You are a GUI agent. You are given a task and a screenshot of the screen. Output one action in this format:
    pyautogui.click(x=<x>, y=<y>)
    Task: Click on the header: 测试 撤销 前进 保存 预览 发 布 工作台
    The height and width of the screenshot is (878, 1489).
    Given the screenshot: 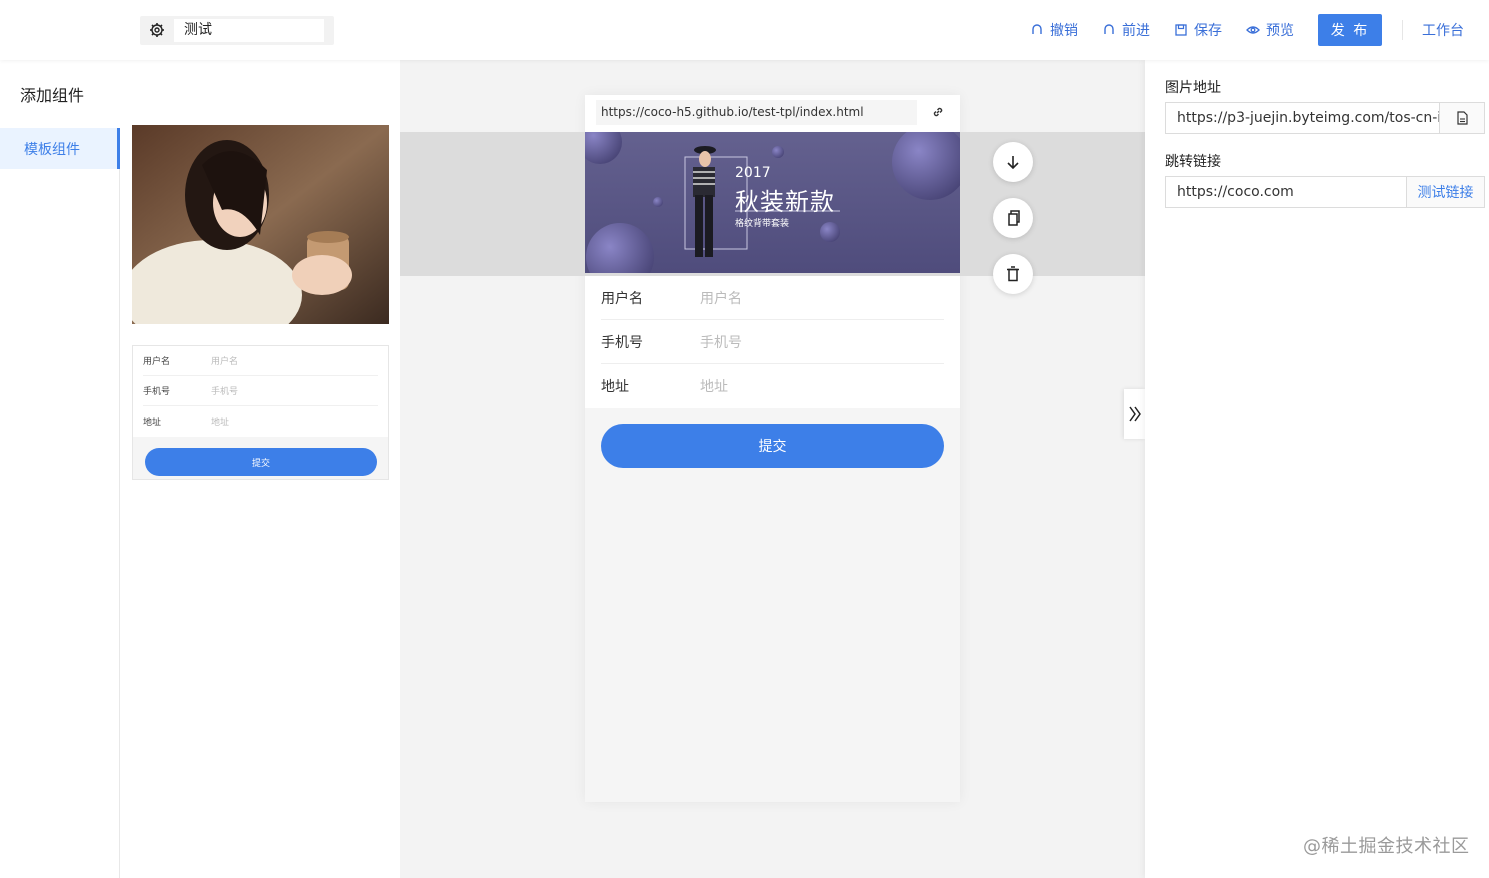 What is the action you would take?
    pyautogui.click(x=744, y=30)
    